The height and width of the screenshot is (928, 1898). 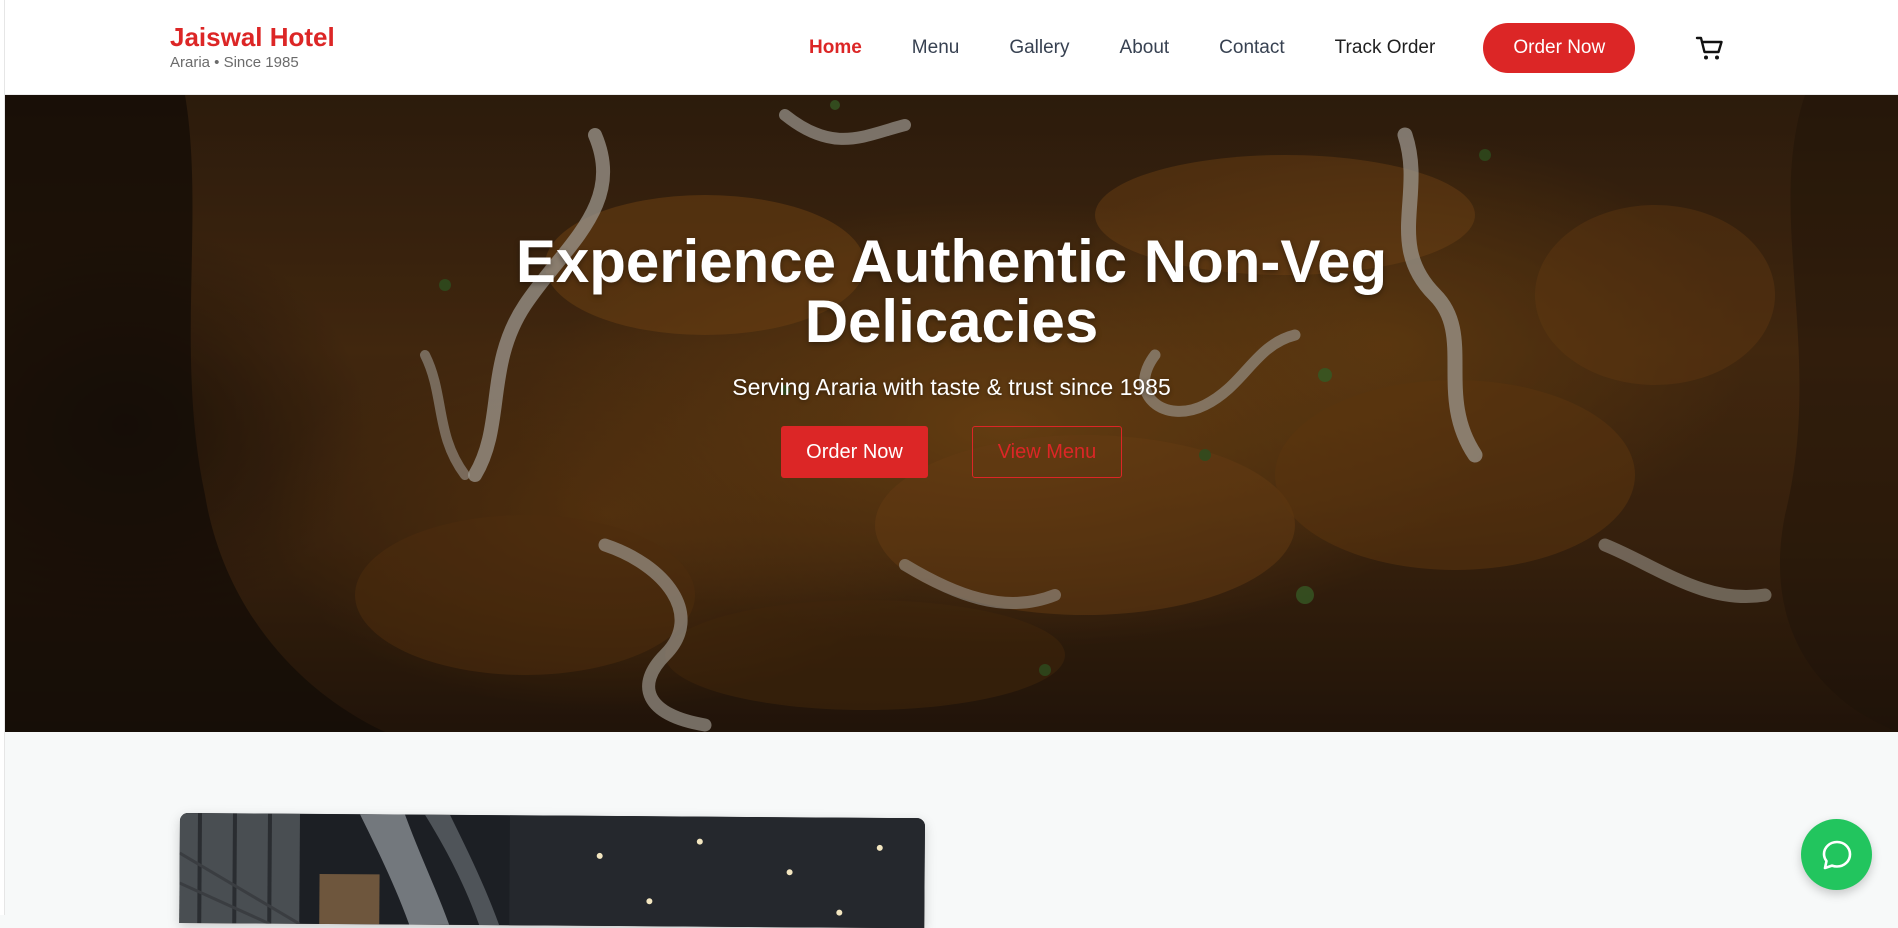 I want to click on header-order-now-button: Order Now, so click(x=1559, y=47).